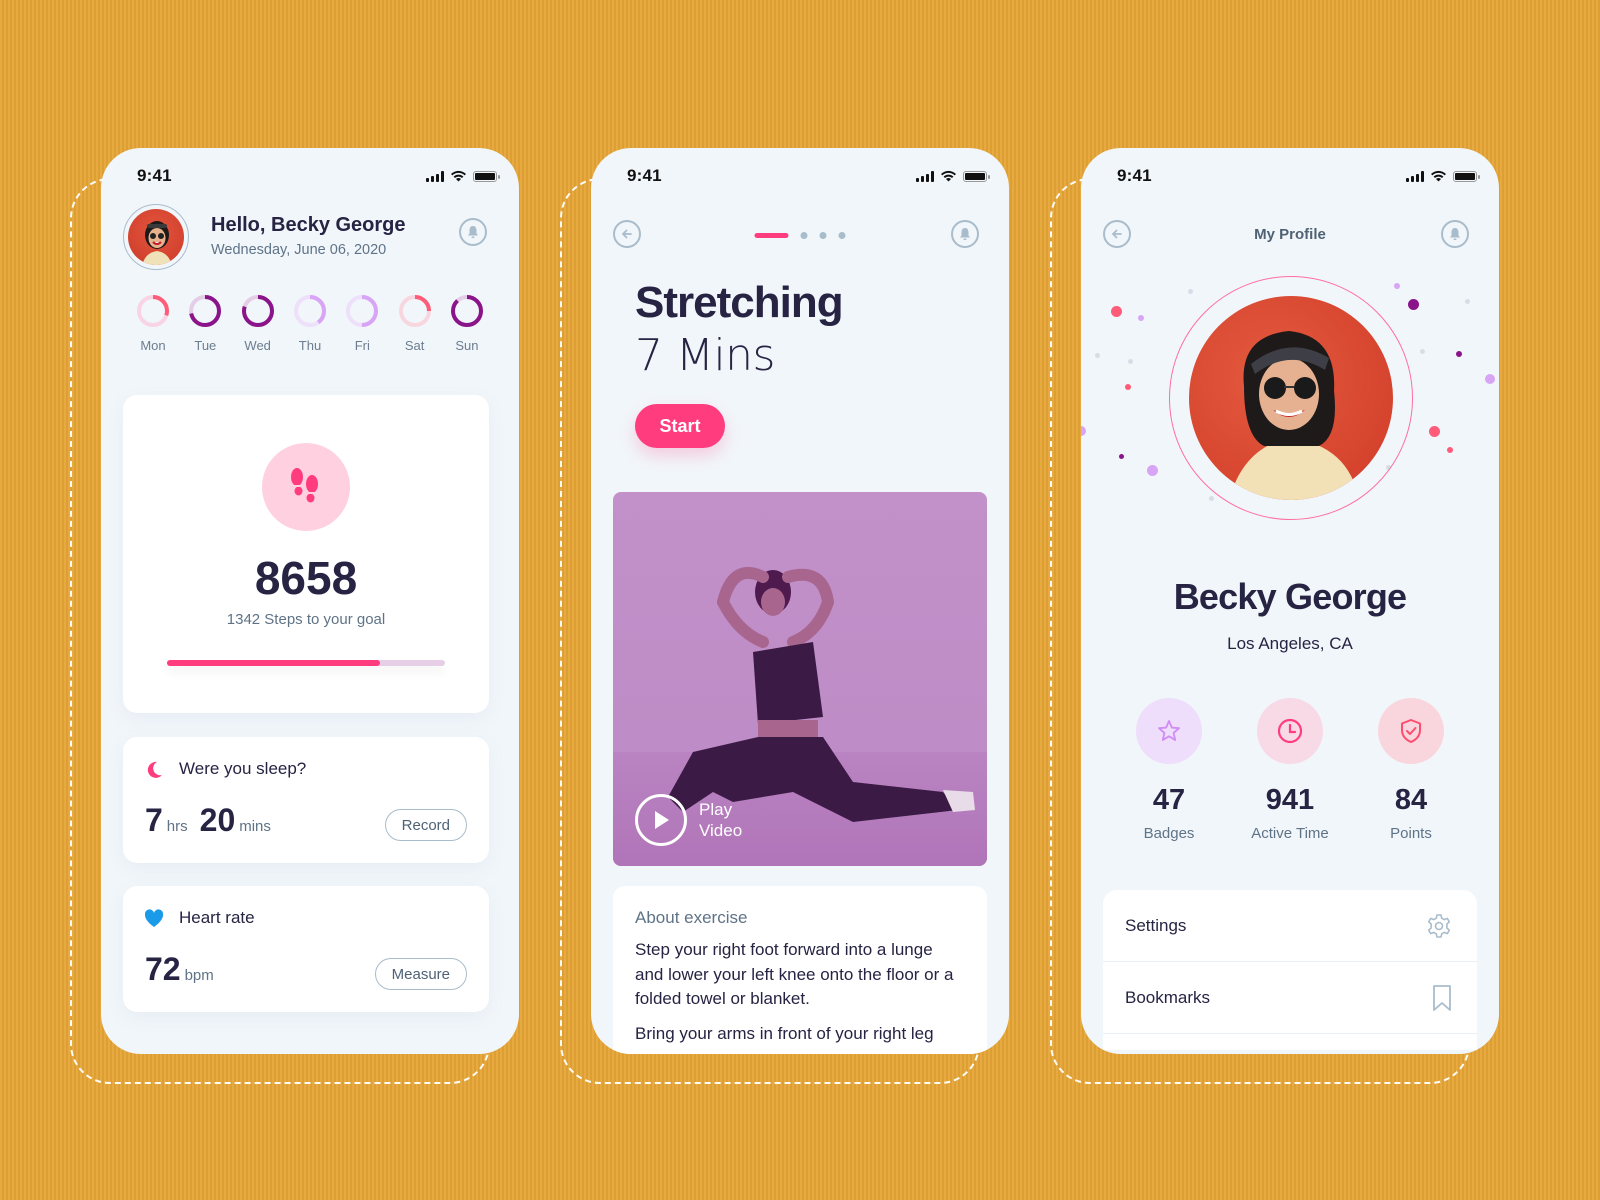  What do you see at coordinates (217, 917) in the screenshot?
I see `heart-rate-title: Heart rate` at bounding box center [217, 917].